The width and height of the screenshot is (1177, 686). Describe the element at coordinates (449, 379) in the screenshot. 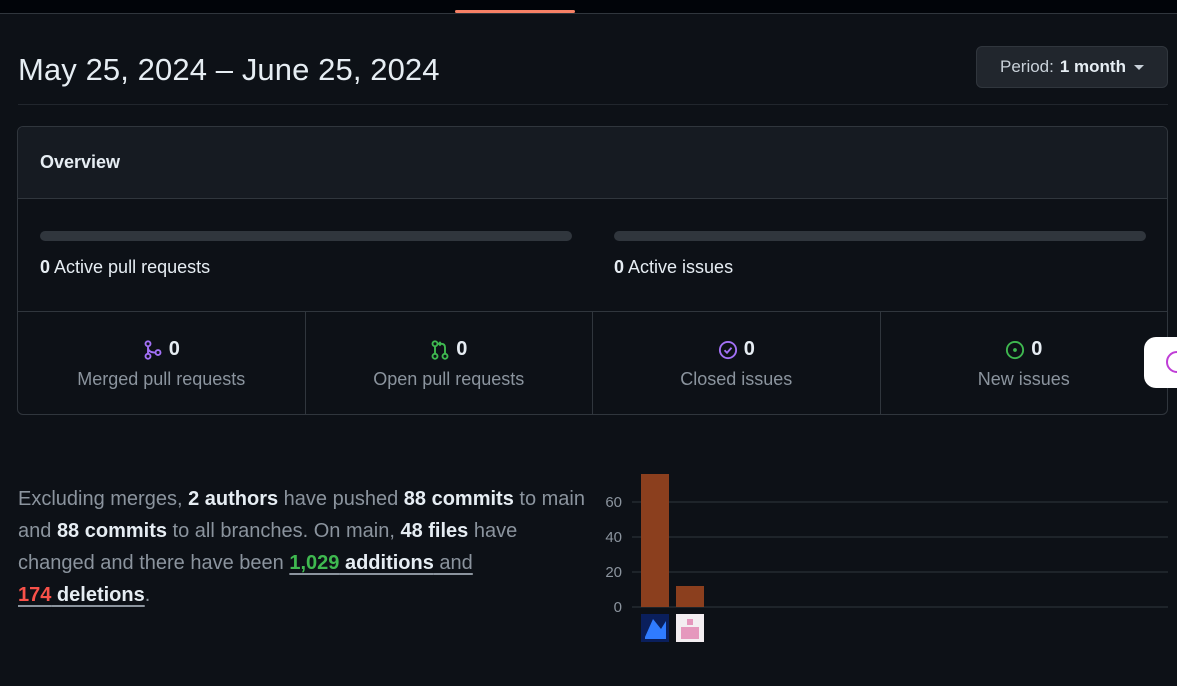

I see `stat-label: Open pull requests` at that location.